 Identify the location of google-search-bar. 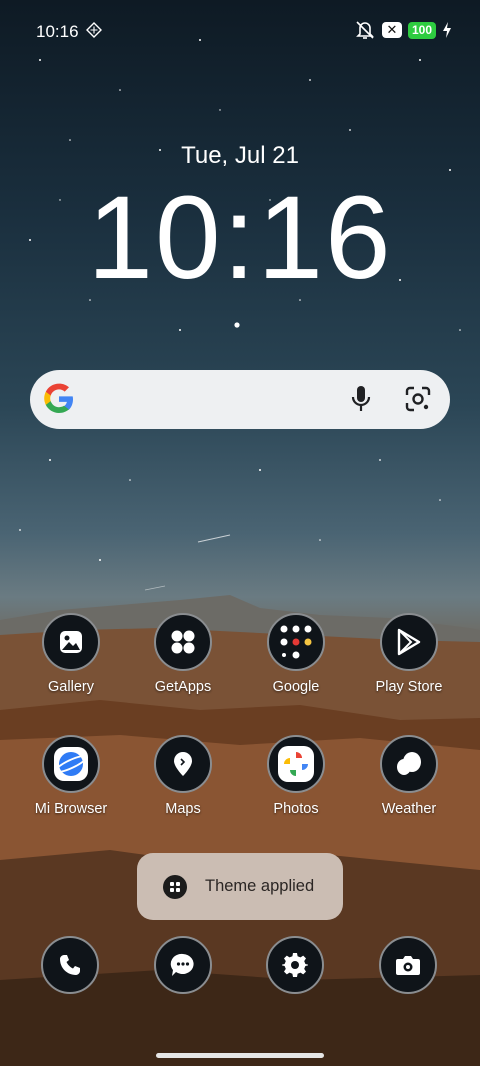
(240, 399).